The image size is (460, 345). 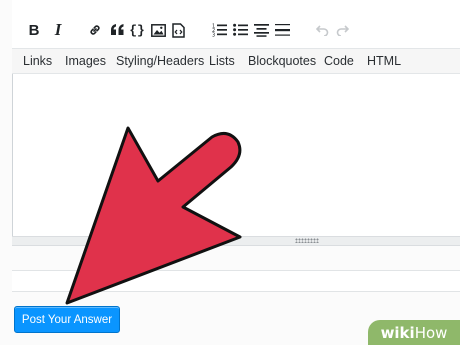 I want to click on link-icon, so click(x=95, y=30).